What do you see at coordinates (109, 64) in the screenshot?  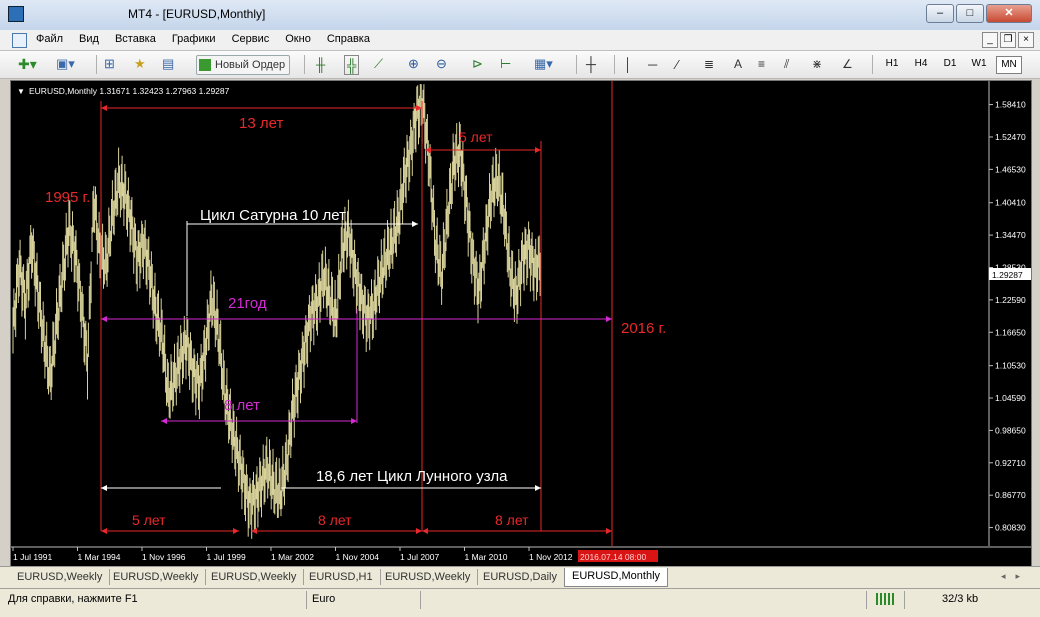 I see `market-watch-icon: ⊞` at bounding box center [109, 64].